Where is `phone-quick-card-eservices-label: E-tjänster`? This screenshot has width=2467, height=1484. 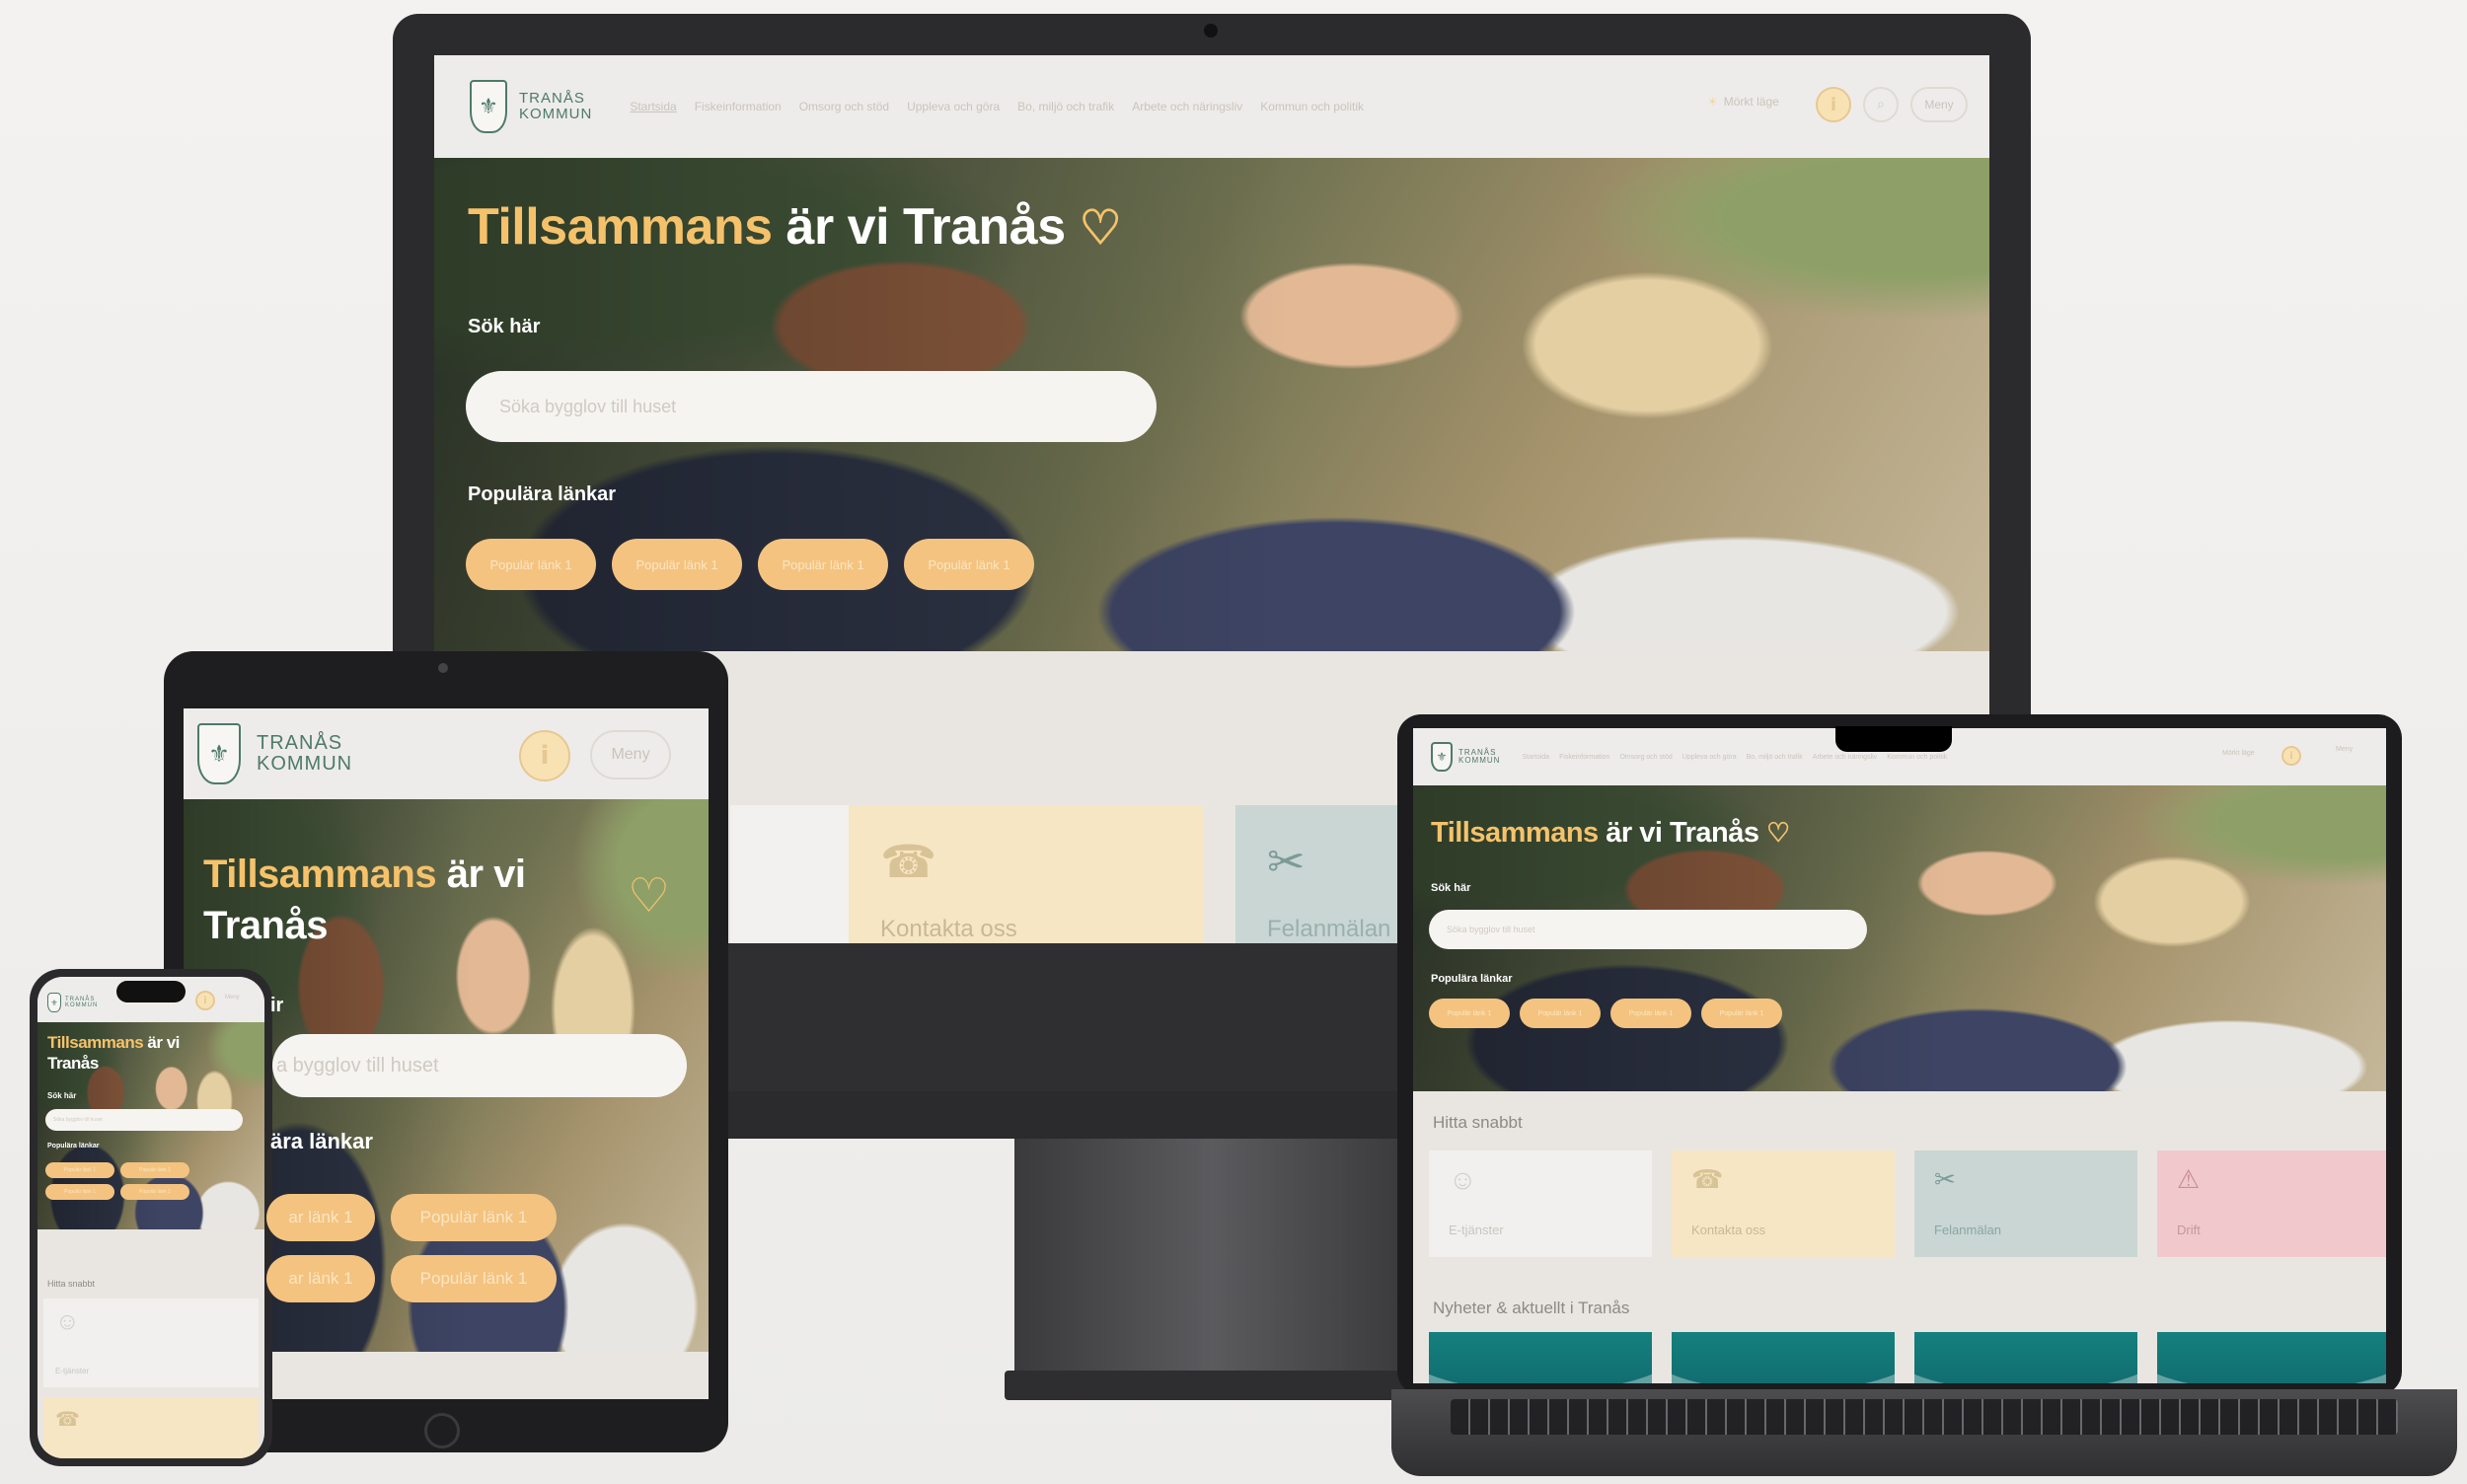
phone-quick-card-eservices-label: E-tjänster is located at coordinates (72, 1371).